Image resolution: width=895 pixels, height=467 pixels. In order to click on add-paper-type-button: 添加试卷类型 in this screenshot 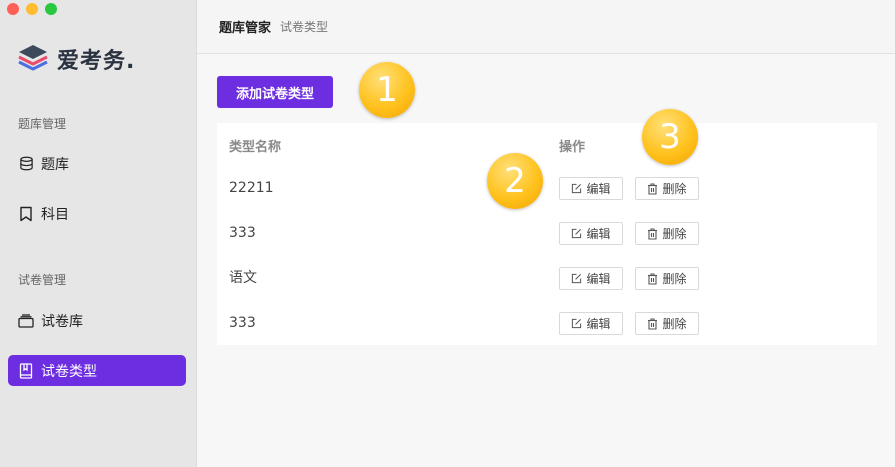, I will do `click(275, 92)`.